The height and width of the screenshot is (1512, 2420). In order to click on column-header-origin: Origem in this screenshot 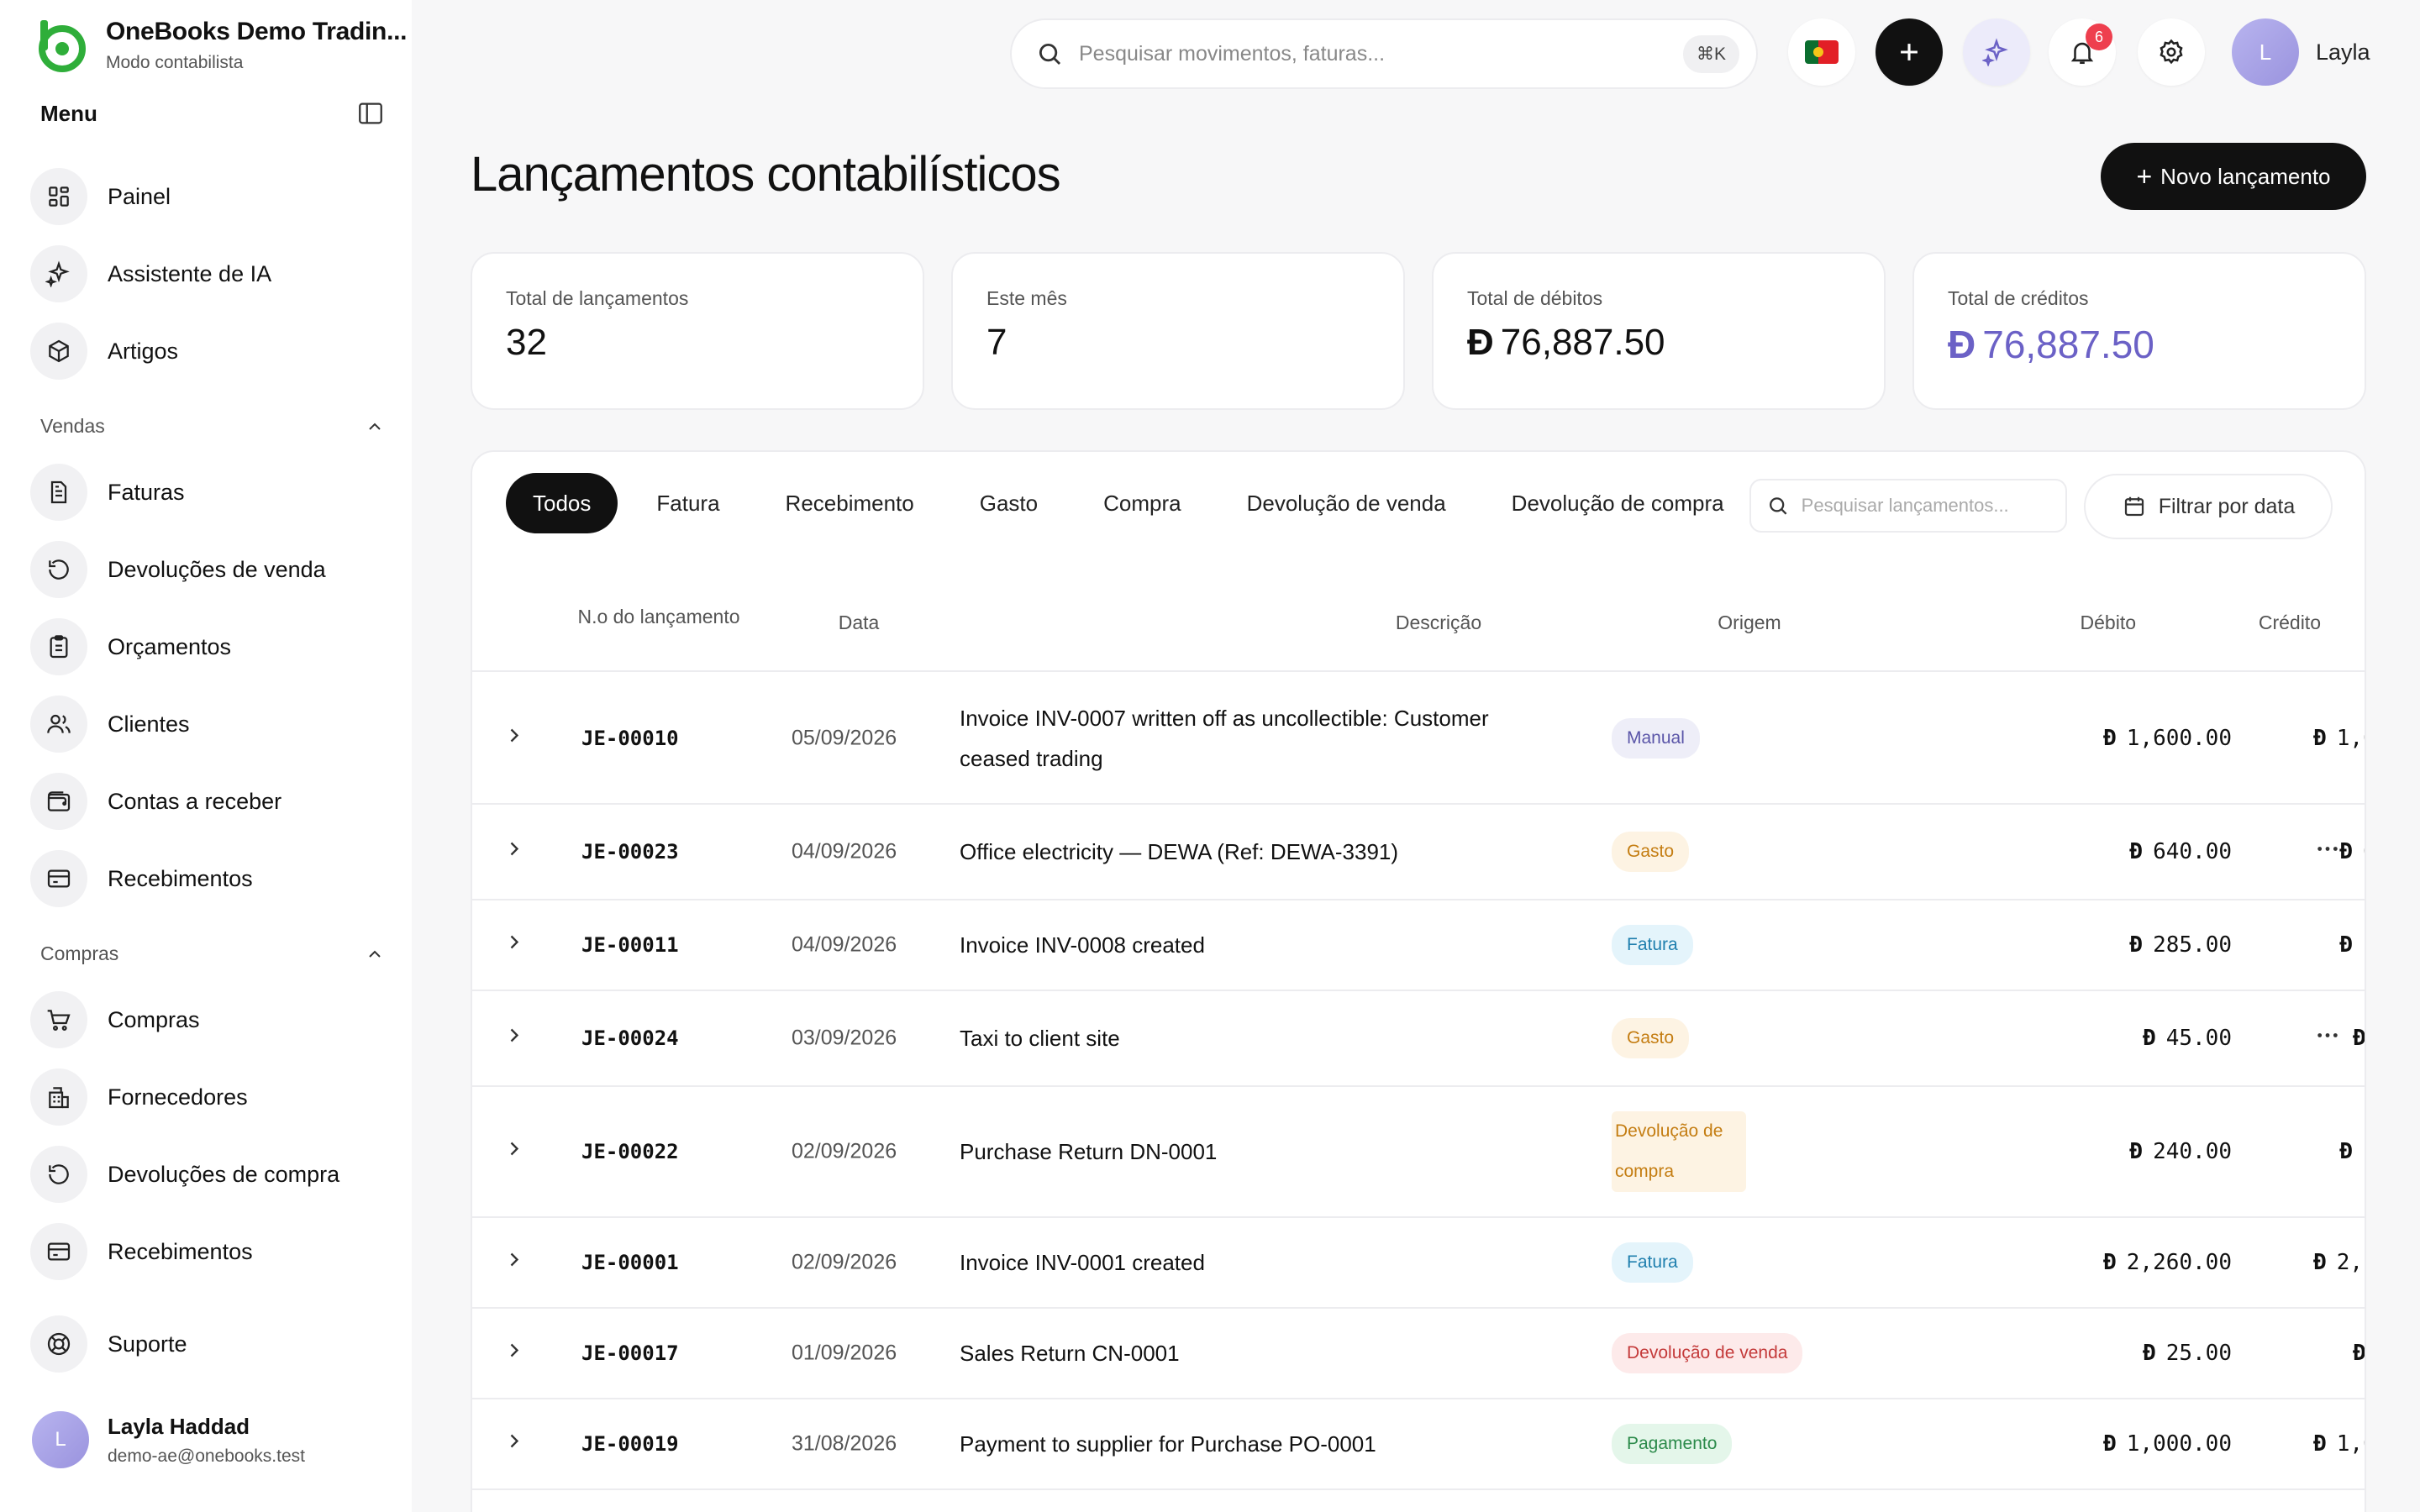, I will do `click(1749, 623)`.